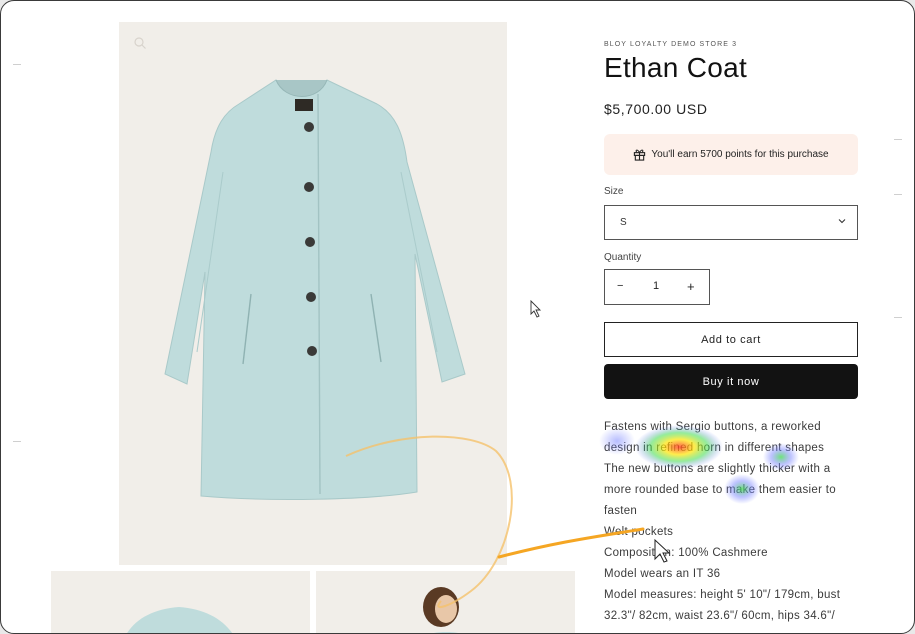 The height and width of the screenshot is (634, 915). Describe the element at coordinates (731, 339) in the screenshot. I see `add-to-cart-button: Add to cart` at that location.